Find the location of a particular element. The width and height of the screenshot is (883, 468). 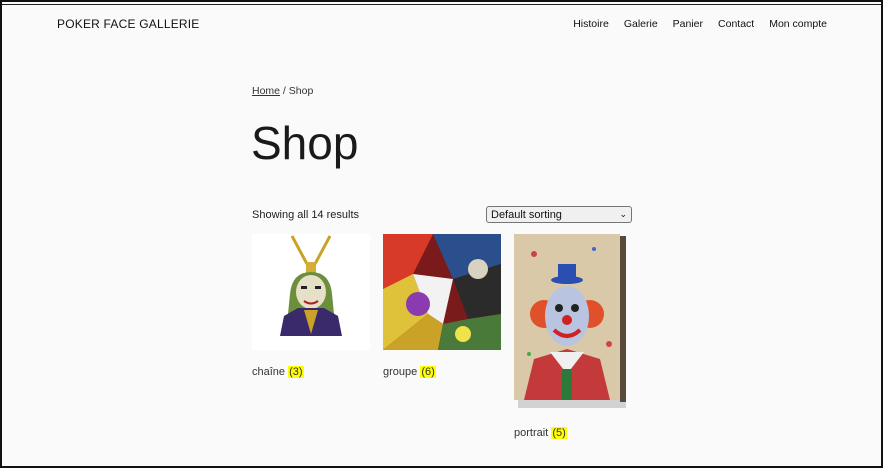

category-label-portrait: portrait (5) is located at coordinates (540, 433).